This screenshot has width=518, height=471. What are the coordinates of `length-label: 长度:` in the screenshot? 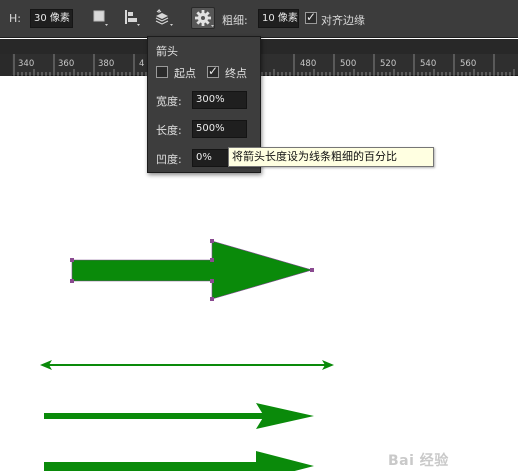 It's located at (169, 130).